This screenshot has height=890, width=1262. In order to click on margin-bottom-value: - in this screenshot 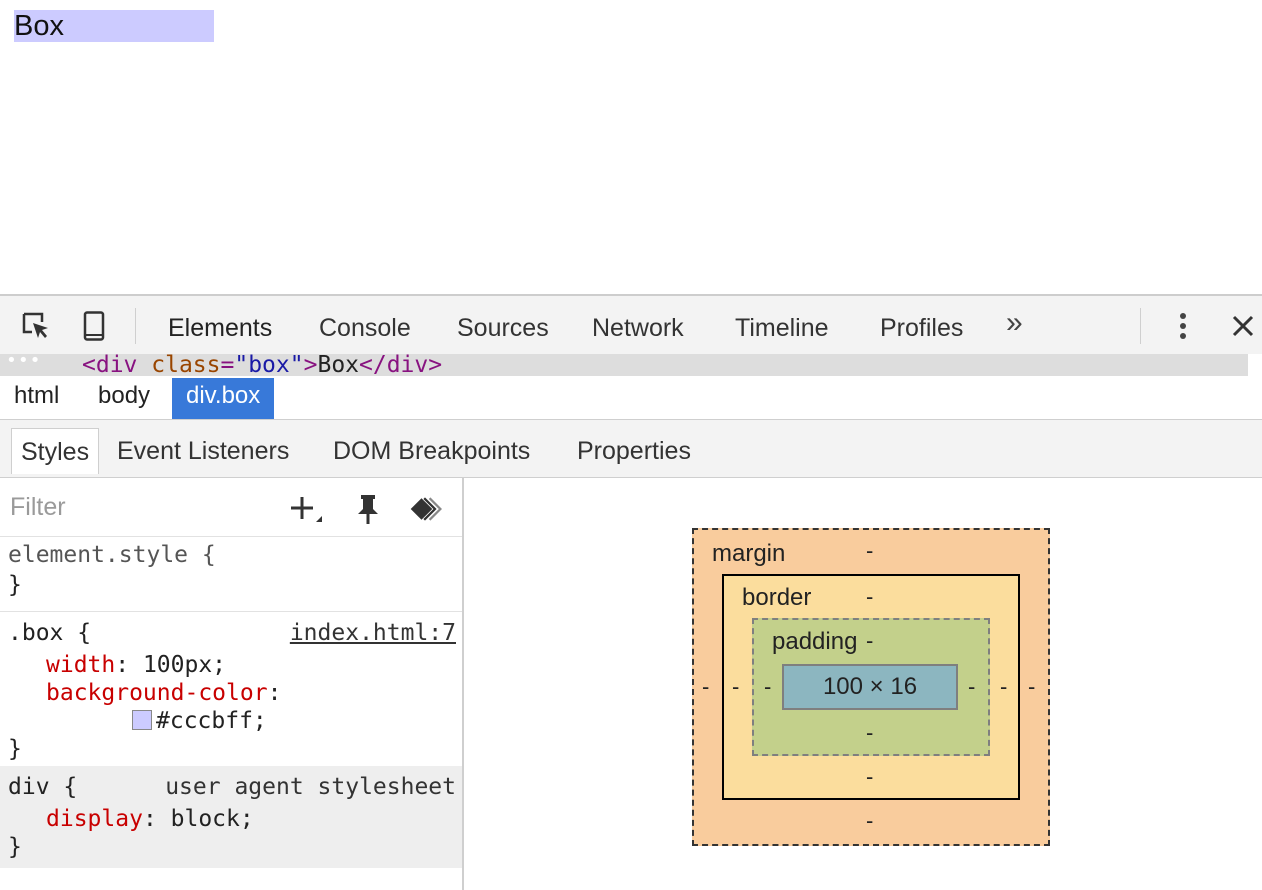, I will do `click(869, 821)`.